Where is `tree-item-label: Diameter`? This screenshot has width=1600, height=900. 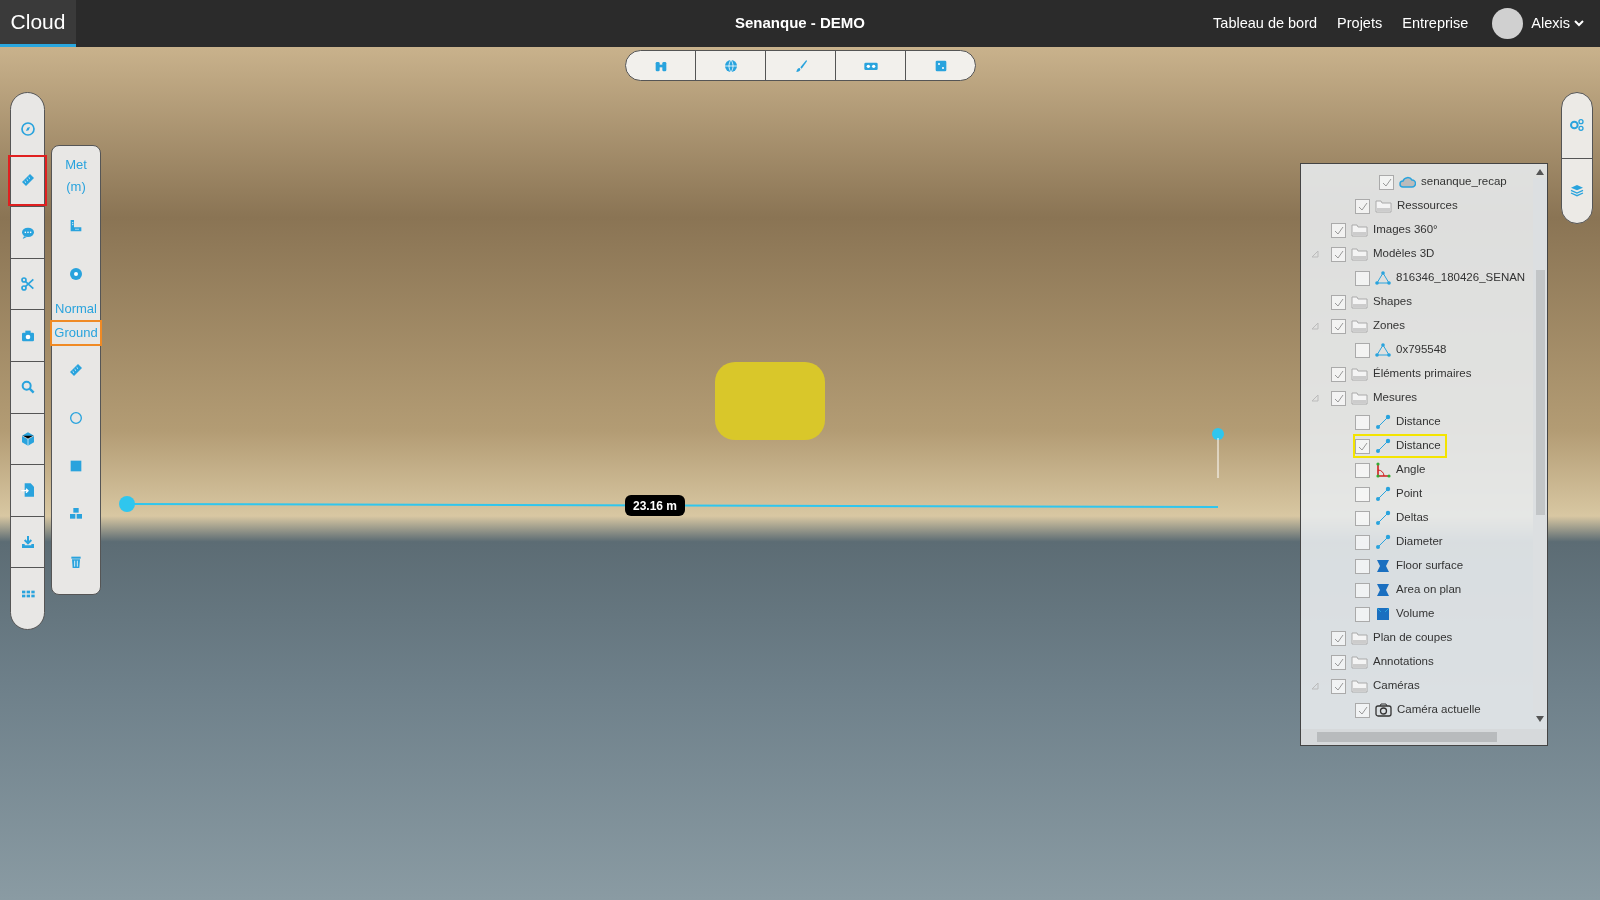 tree-item-label: Diameter is located at coordinates (1419, 542).